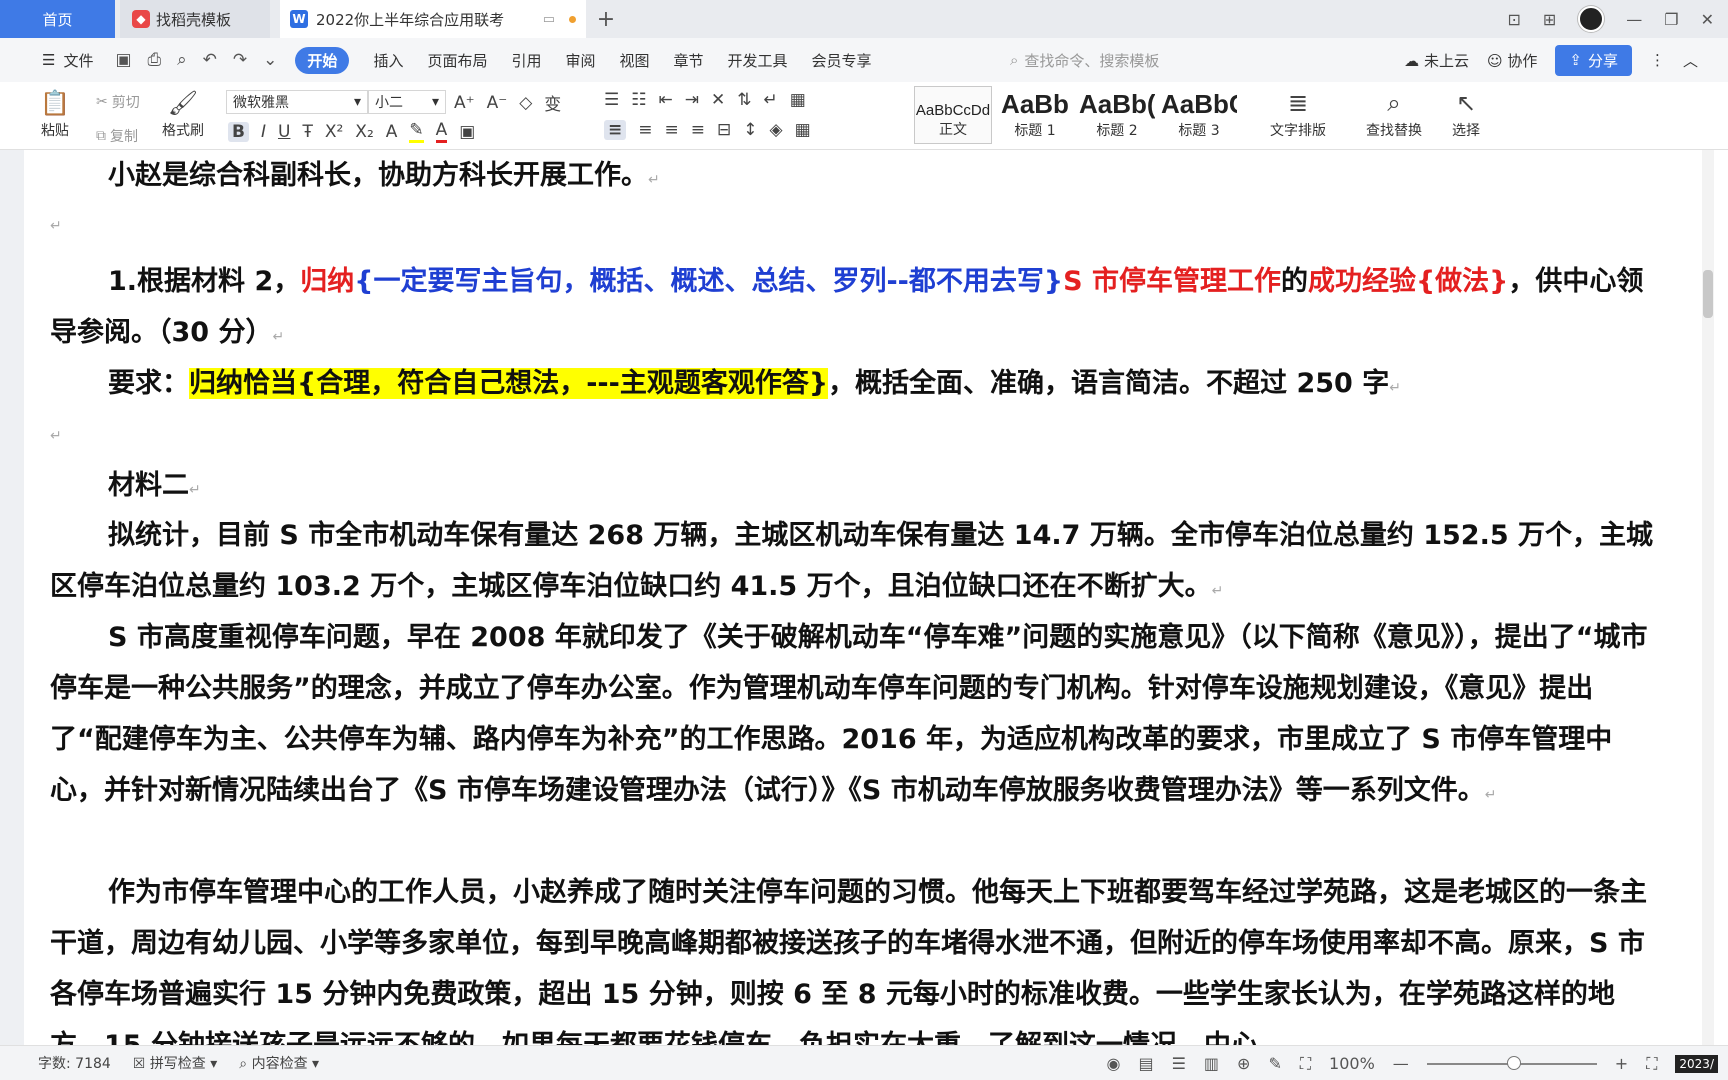 Image resolution: width=1728 pixels, height=1080 pixels. Describe the element at coordinates (1305, 1064) in the screenshot. I see `fit-page-icon: ⛶` at that location.